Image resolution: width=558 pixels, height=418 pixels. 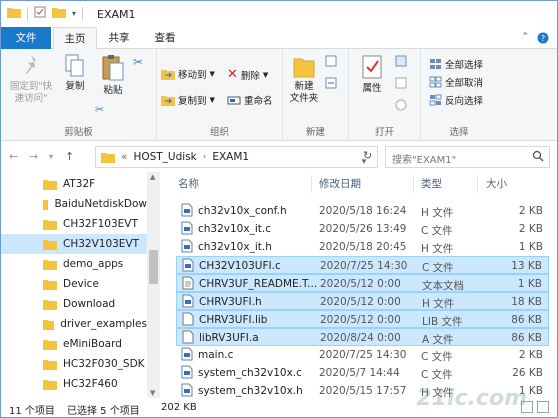 What do you see at coordinates (230, 157) in the screenshot?
I see `breadcrumb-exam1: EXAM1` at bounding box center [230, 157].